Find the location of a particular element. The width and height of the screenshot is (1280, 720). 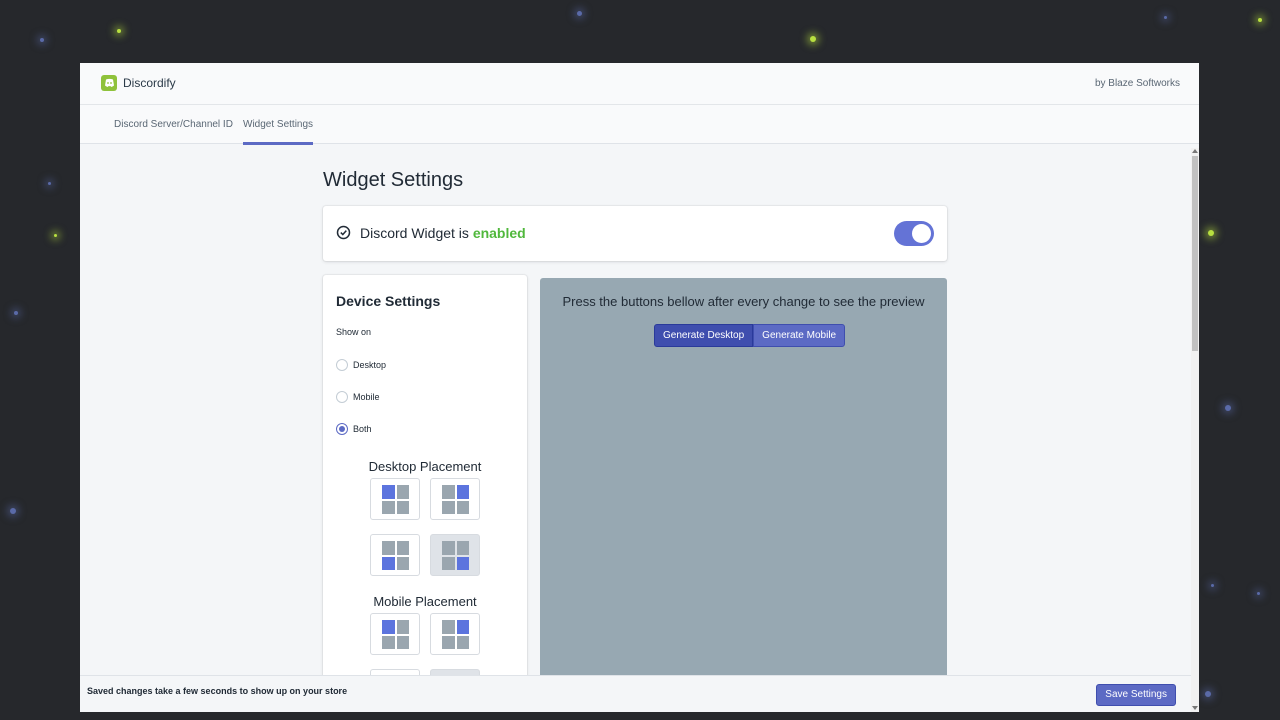

save-settings-button: Save Settings is located at coordinates (1136, 695).